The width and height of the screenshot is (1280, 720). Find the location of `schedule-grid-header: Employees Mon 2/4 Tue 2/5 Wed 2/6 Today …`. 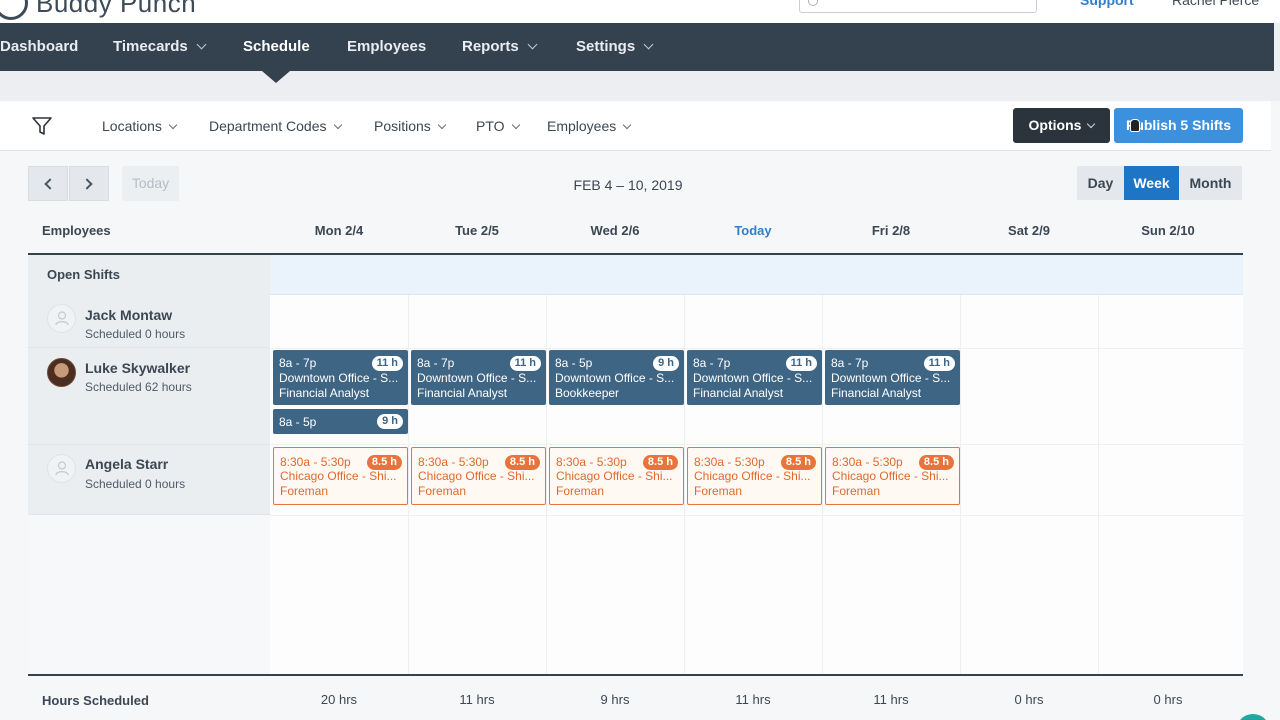

schedule-grid-header: Employees Mon 2/4 Tue 2/5 Wed 2/6 Today … is located at coordinates (635, 235).